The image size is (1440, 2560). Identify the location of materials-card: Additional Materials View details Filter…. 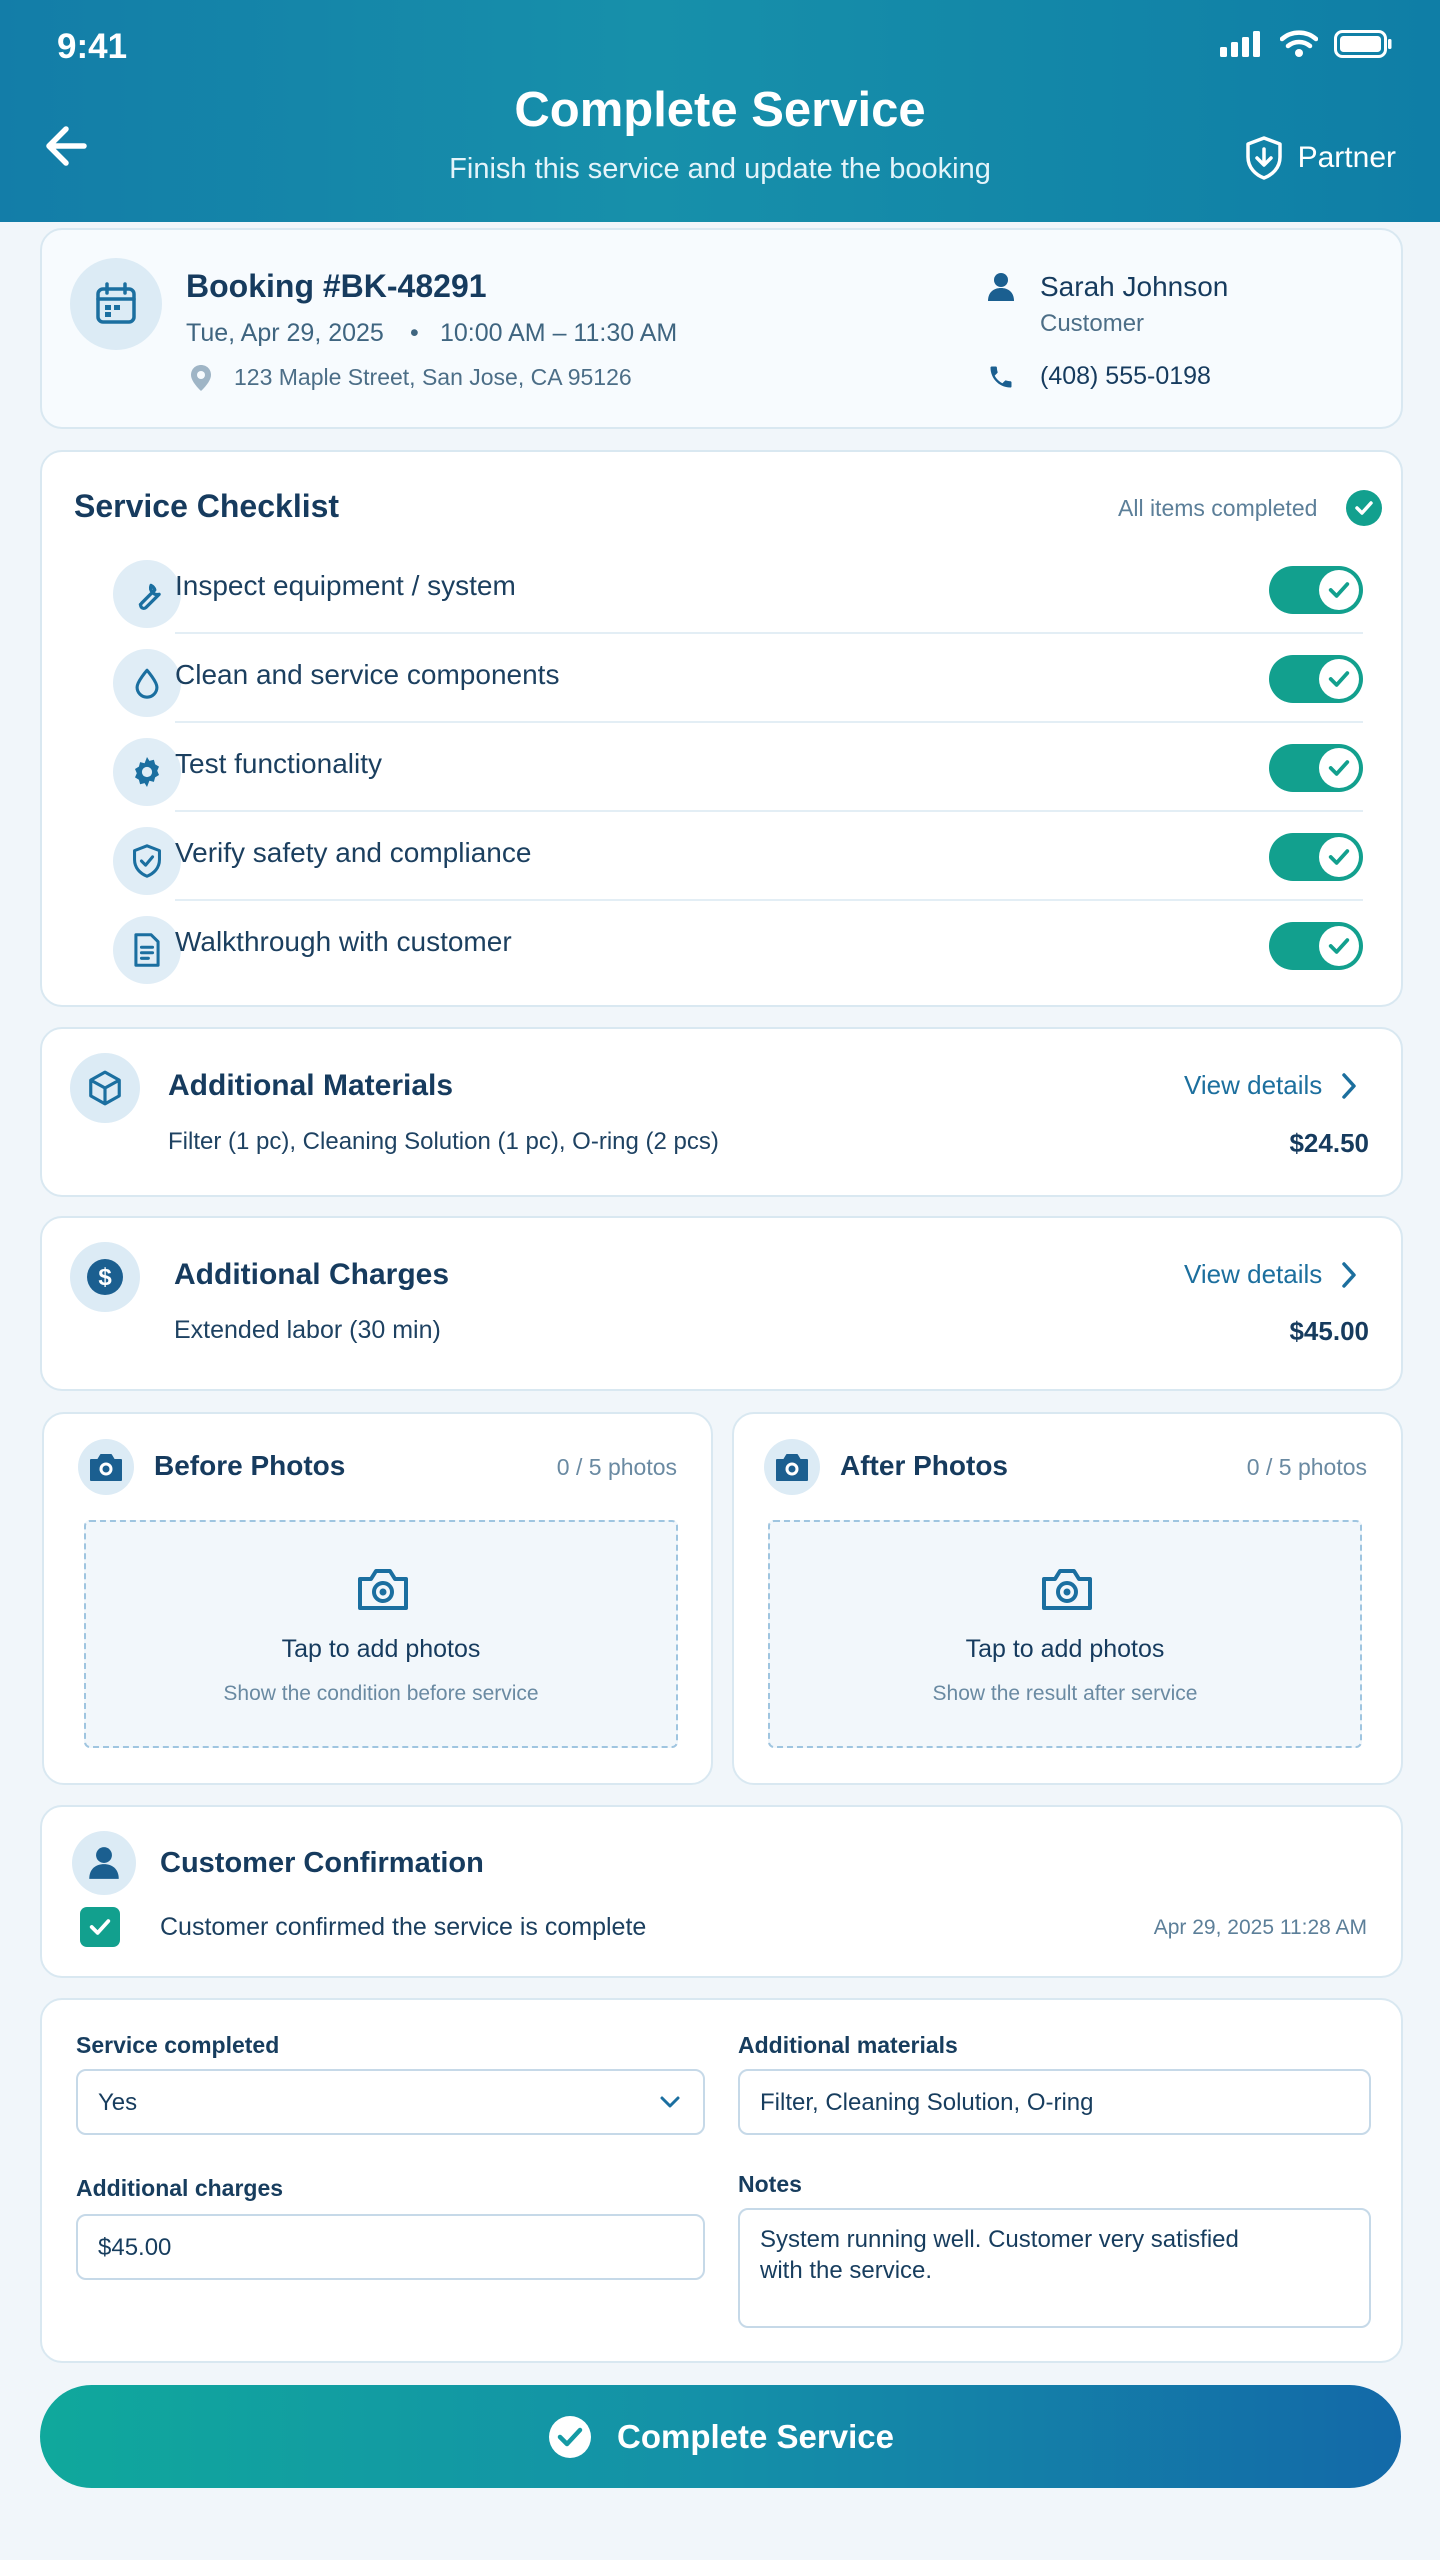
(721, 1112).